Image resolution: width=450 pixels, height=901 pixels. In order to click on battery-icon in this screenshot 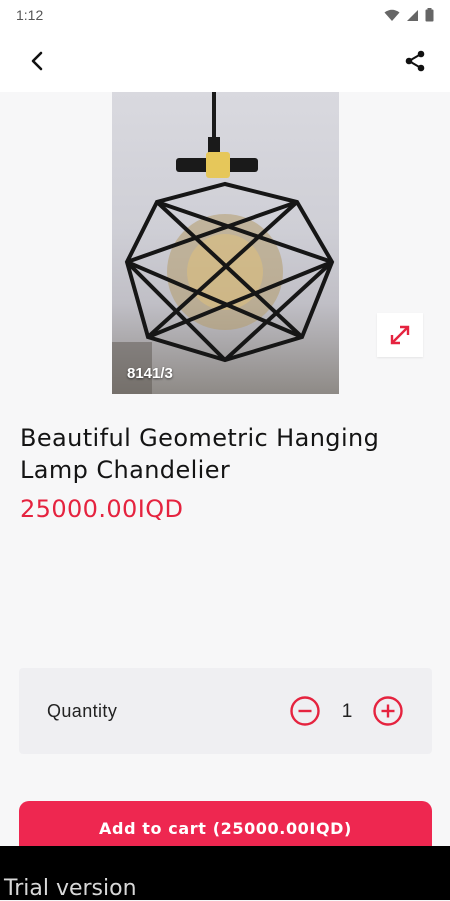, I will do `click(429, 15)`.